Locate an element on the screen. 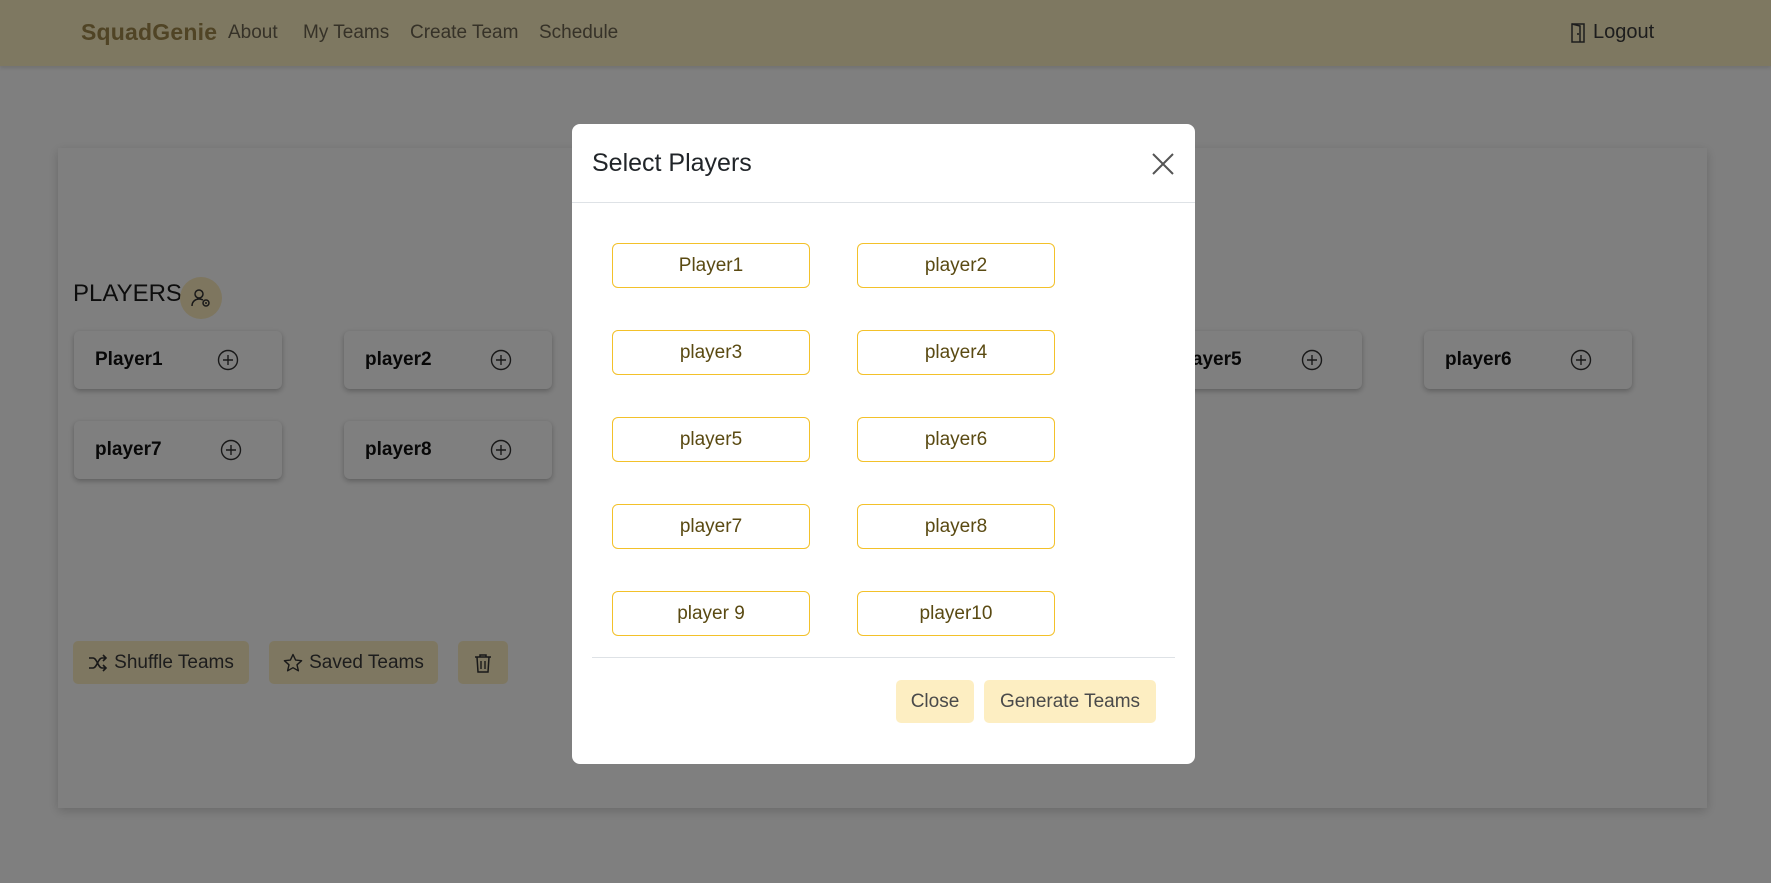  player-option: player8 is located at coordinates (956, 526).